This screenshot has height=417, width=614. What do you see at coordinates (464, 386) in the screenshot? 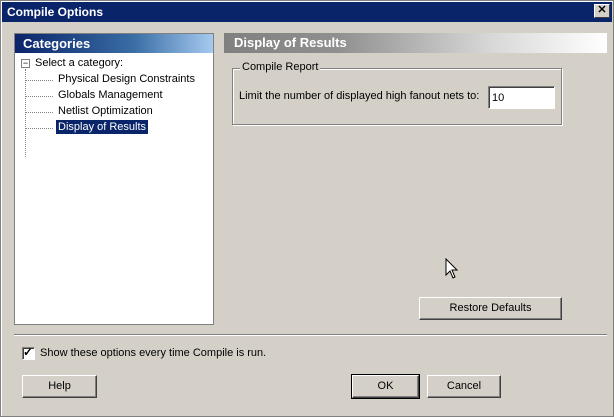
I see `cancel-button: Cancel` at bounding box center [464, 386].